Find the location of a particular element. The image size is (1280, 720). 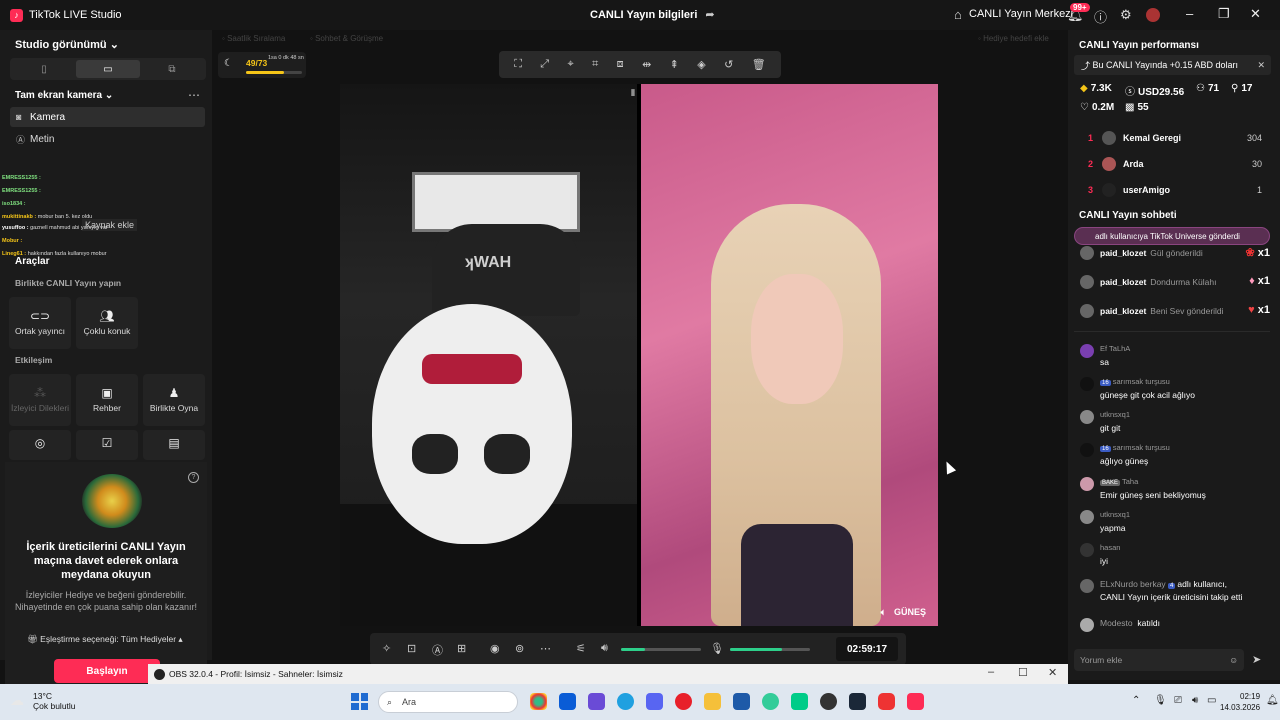

tiktok-icon is located at coordinates (915, 701).